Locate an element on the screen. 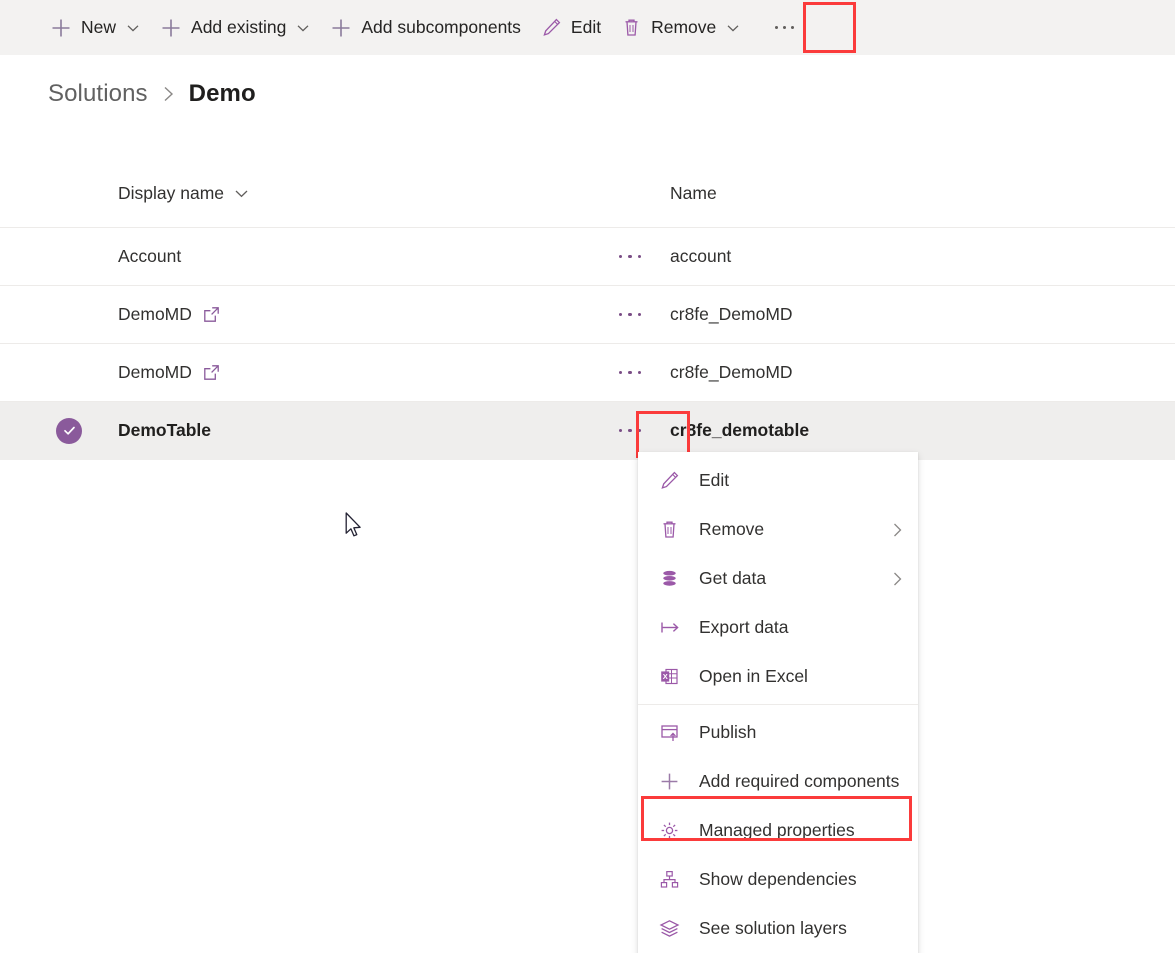 Image resolution: width=1175 pixels, height=953 pixels. database-icon is located at coordinates (672, 578).